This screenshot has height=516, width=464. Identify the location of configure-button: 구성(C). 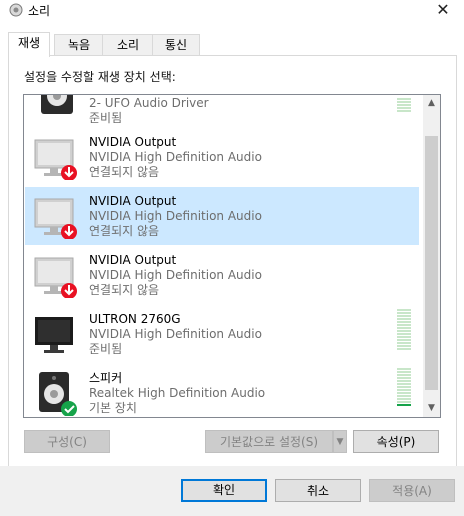
(67, 441).